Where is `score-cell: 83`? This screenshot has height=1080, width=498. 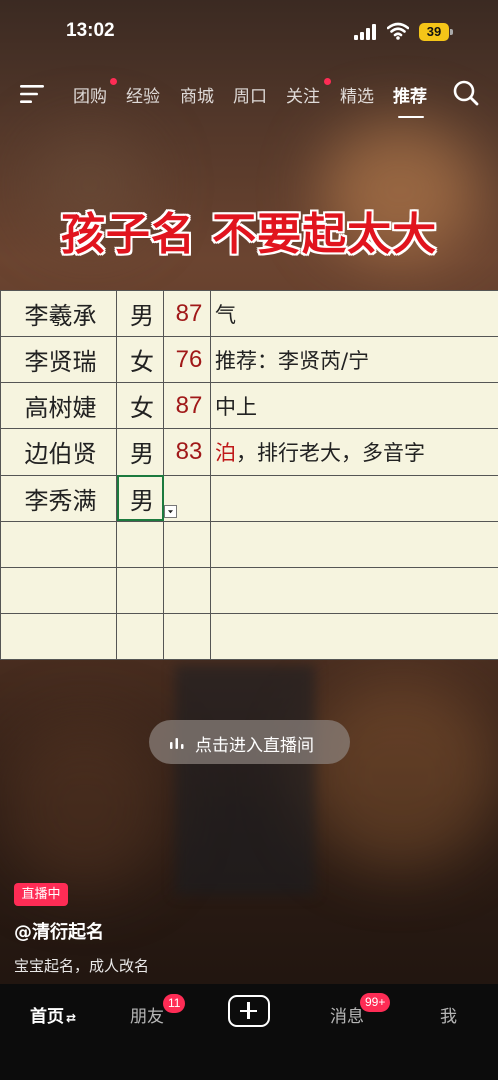
score-cell: 83 is located at coordinates (187, 452).